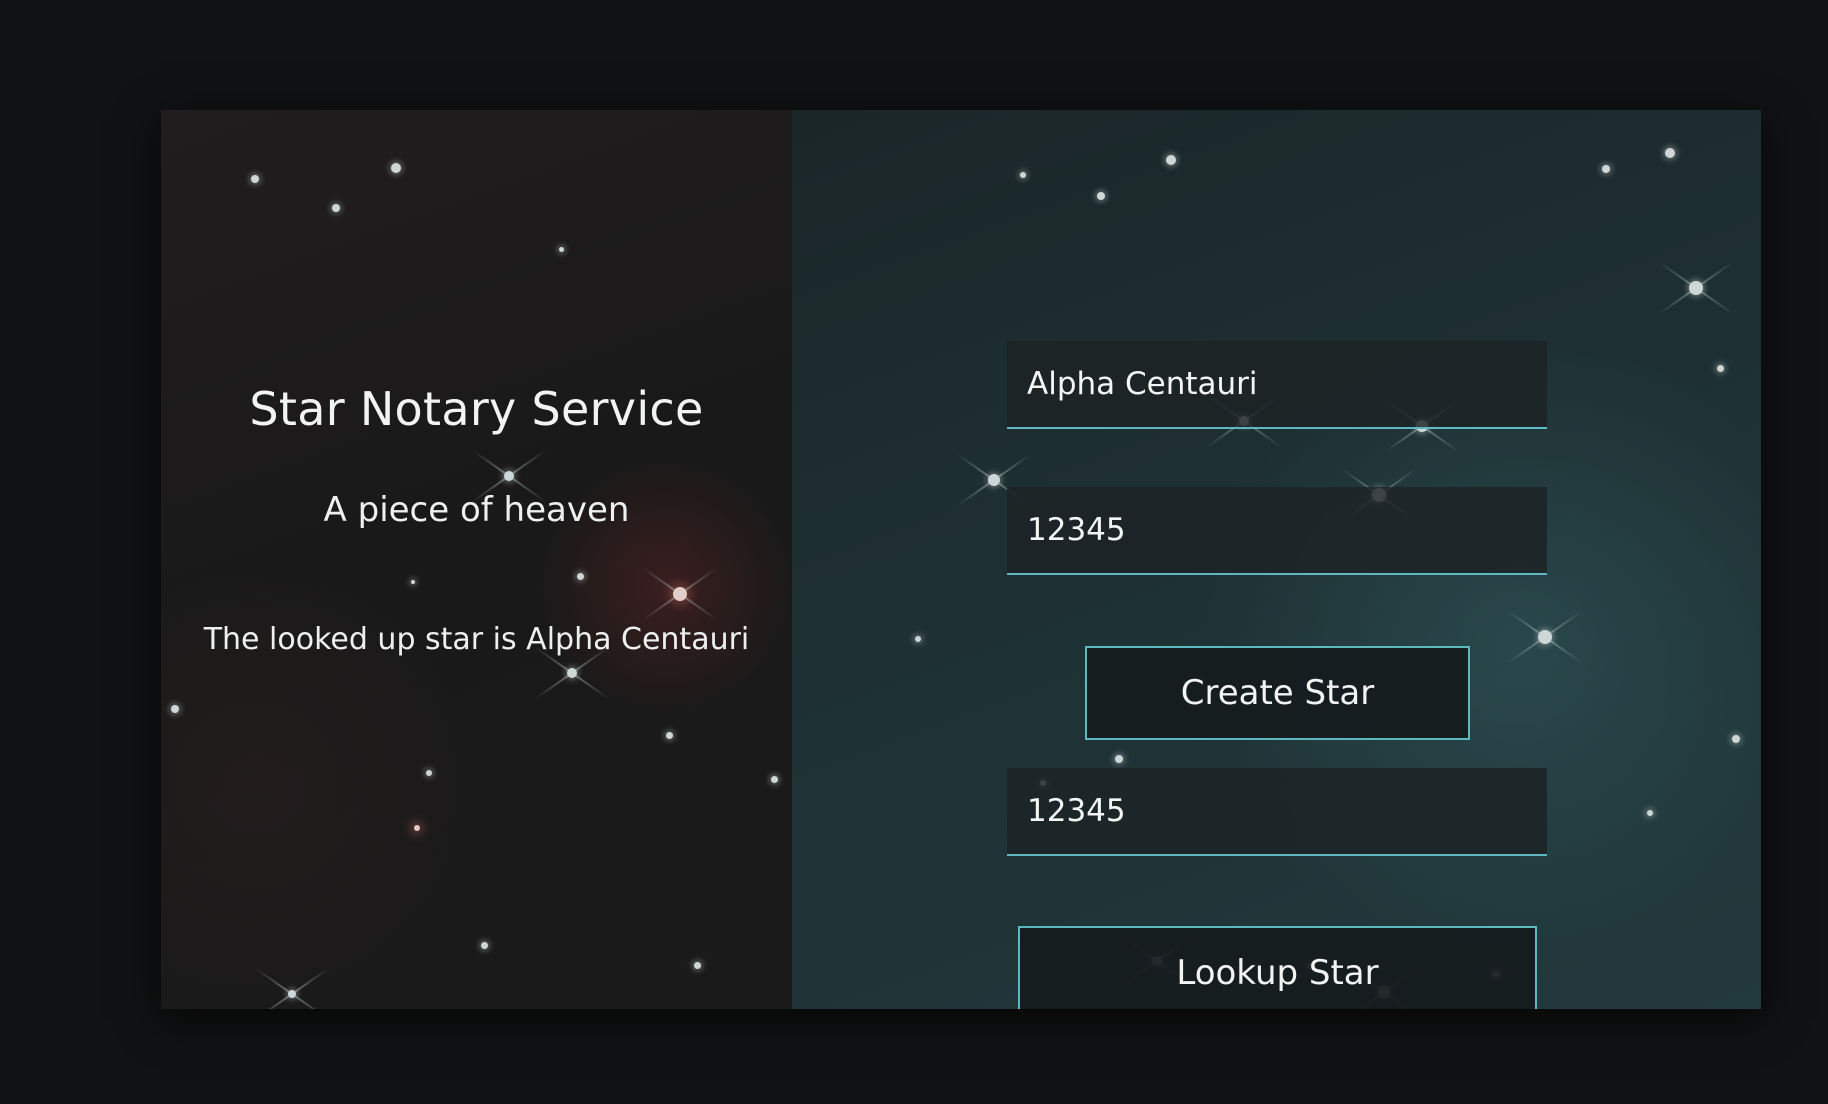  What do you see at coordinates (1277, 812) in the screenshot?
I see `lookup-star-id-input` at bounding box center [1277, 812].